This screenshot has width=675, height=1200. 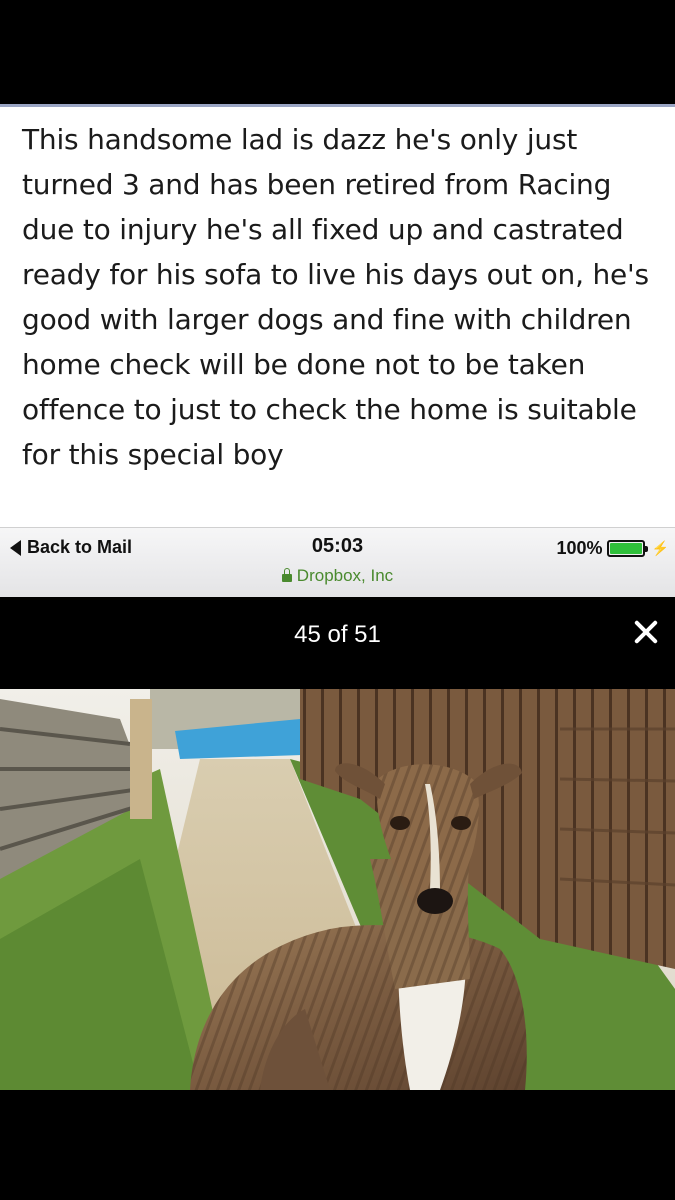 I want to click on image-counter: 45 of 51, so click(x=337, y=634).